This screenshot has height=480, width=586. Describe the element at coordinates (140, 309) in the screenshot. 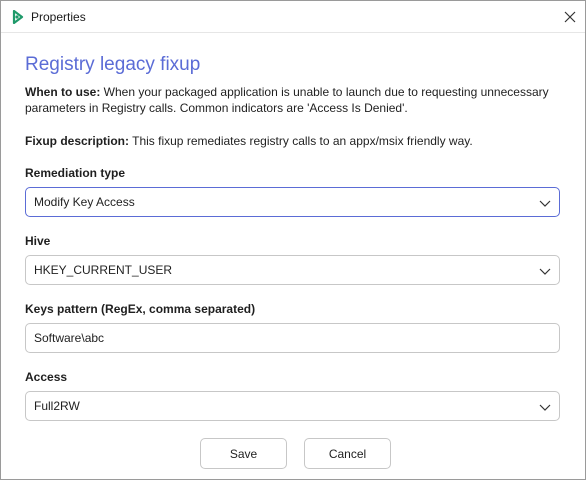

I see `keys-pattern-label: Keys pattern (RegEx, comma separated)` at that location.